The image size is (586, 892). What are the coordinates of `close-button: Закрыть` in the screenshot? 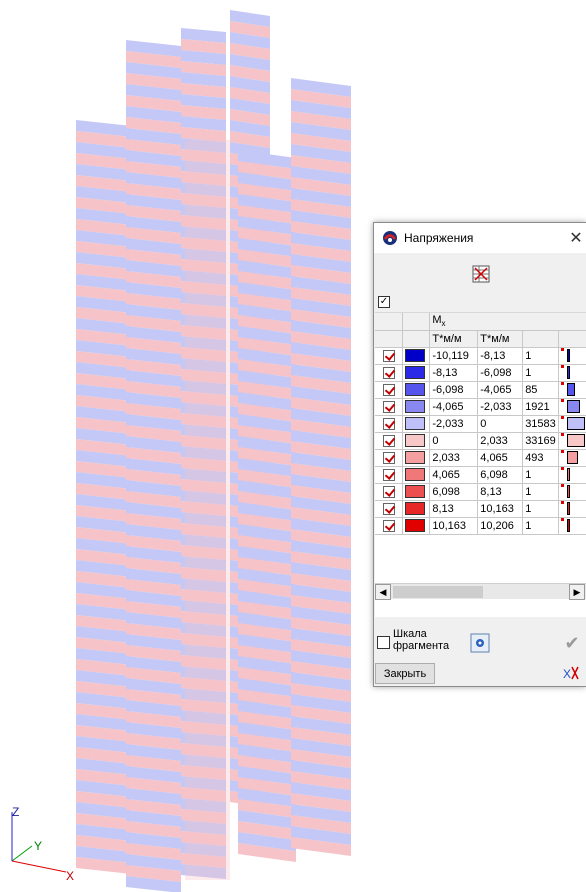 It's located at (405, 673).